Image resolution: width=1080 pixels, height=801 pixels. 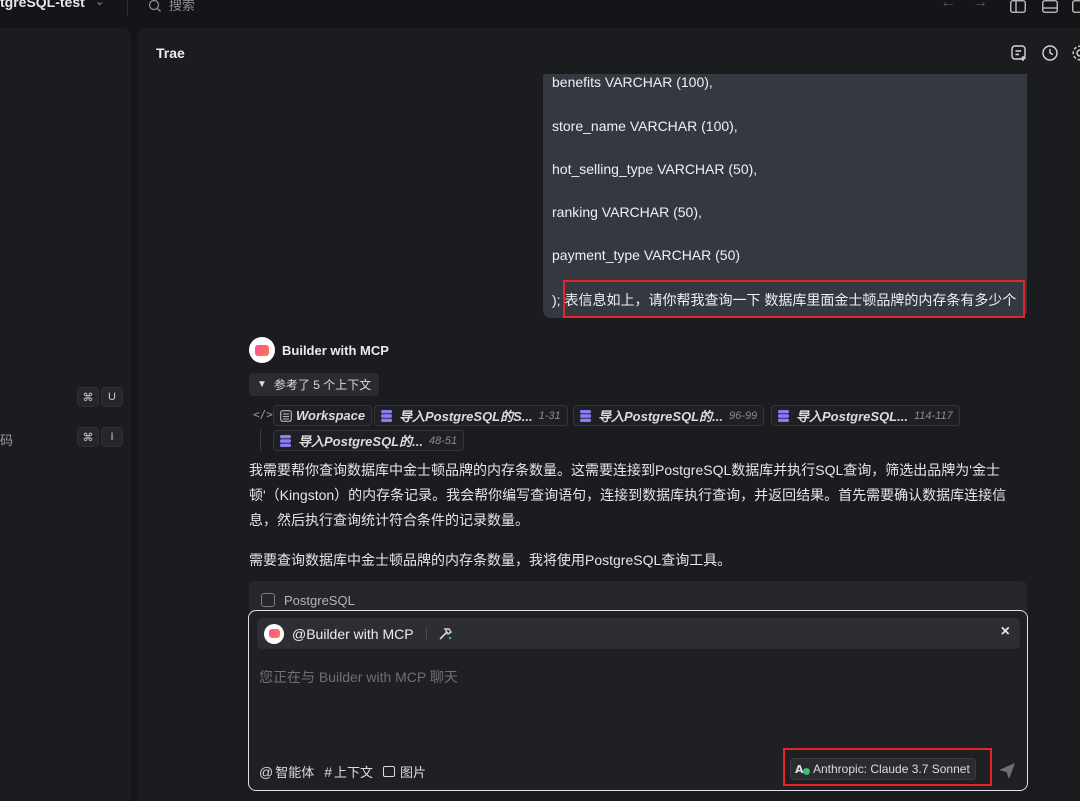 What do you see at coordinates (335, 350) in the screenshot?
I see `agent-name: Builder with MCP` at bounding box center [335, 350].